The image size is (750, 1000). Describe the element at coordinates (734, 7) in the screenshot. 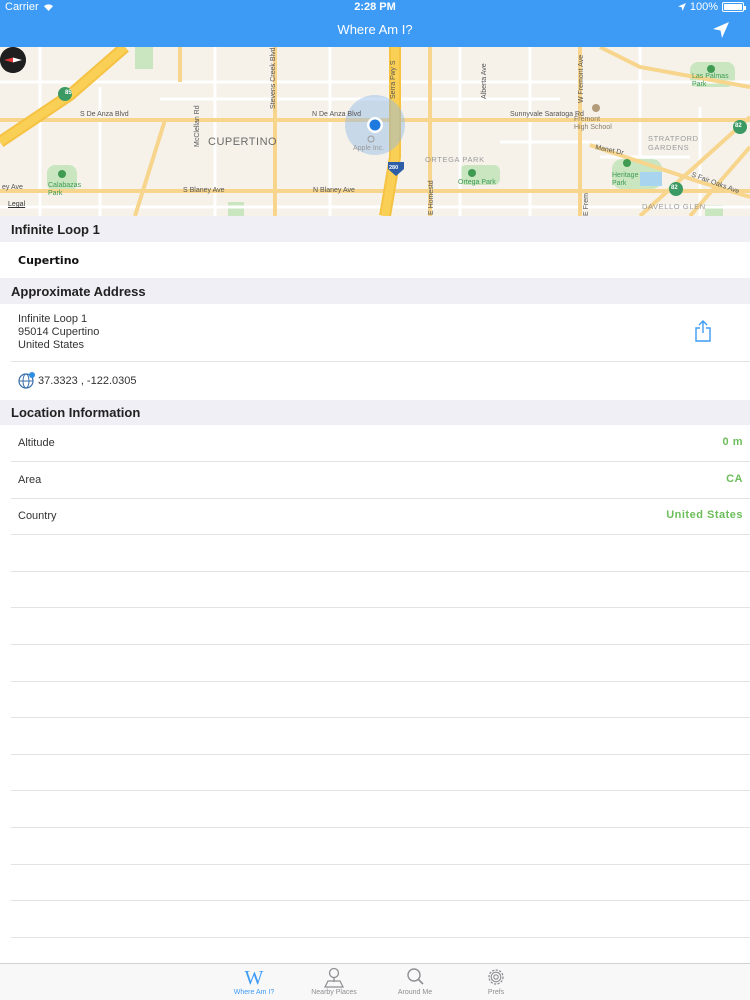

I see `battery-icon` at that location.